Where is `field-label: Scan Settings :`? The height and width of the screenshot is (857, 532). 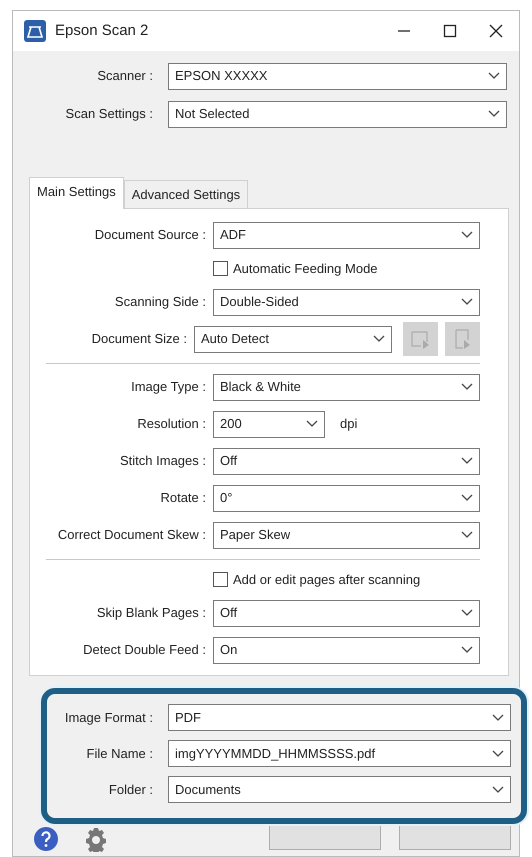
field-label: Scan Settings : is located at coordinates (108, 114).